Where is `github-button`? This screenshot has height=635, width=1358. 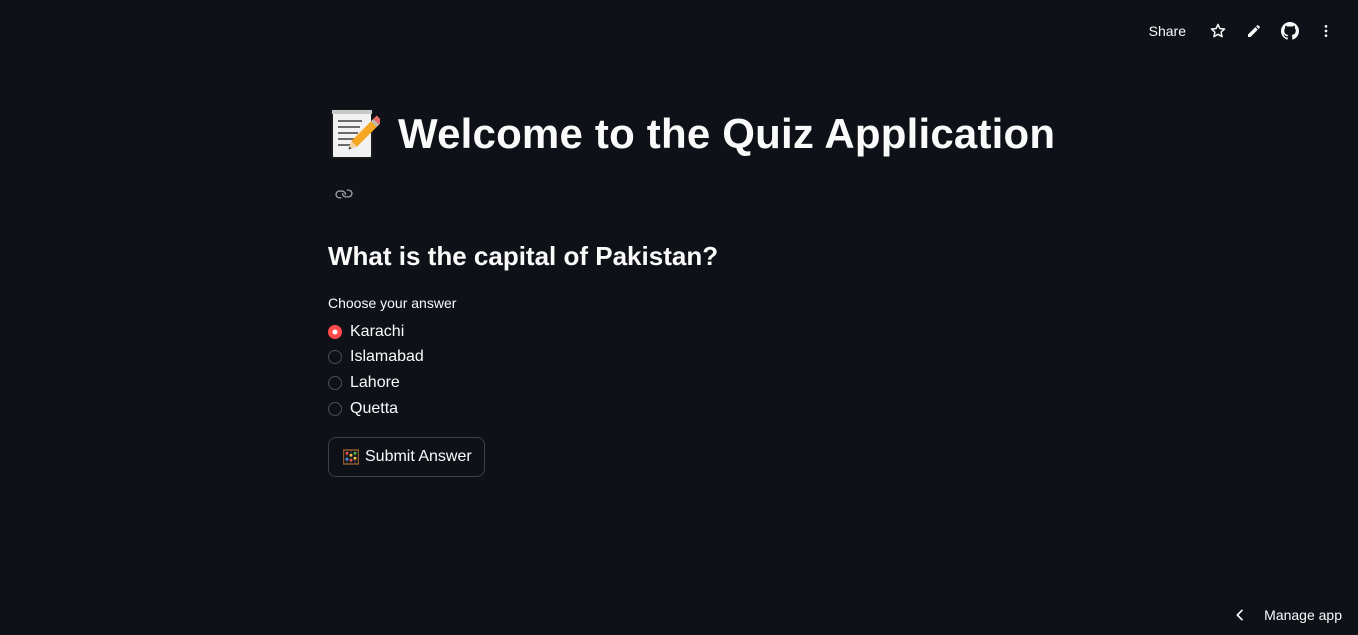 github-button is located at coordinates (1290, 31).